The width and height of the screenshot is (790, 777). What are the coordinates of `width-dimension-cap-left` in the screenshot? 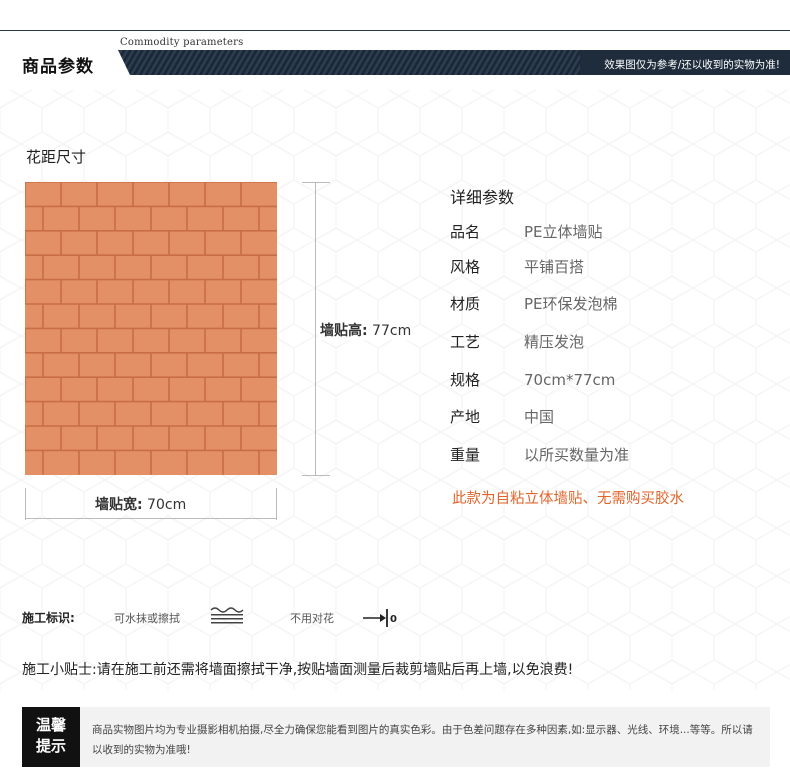 It's located at (25, 504).